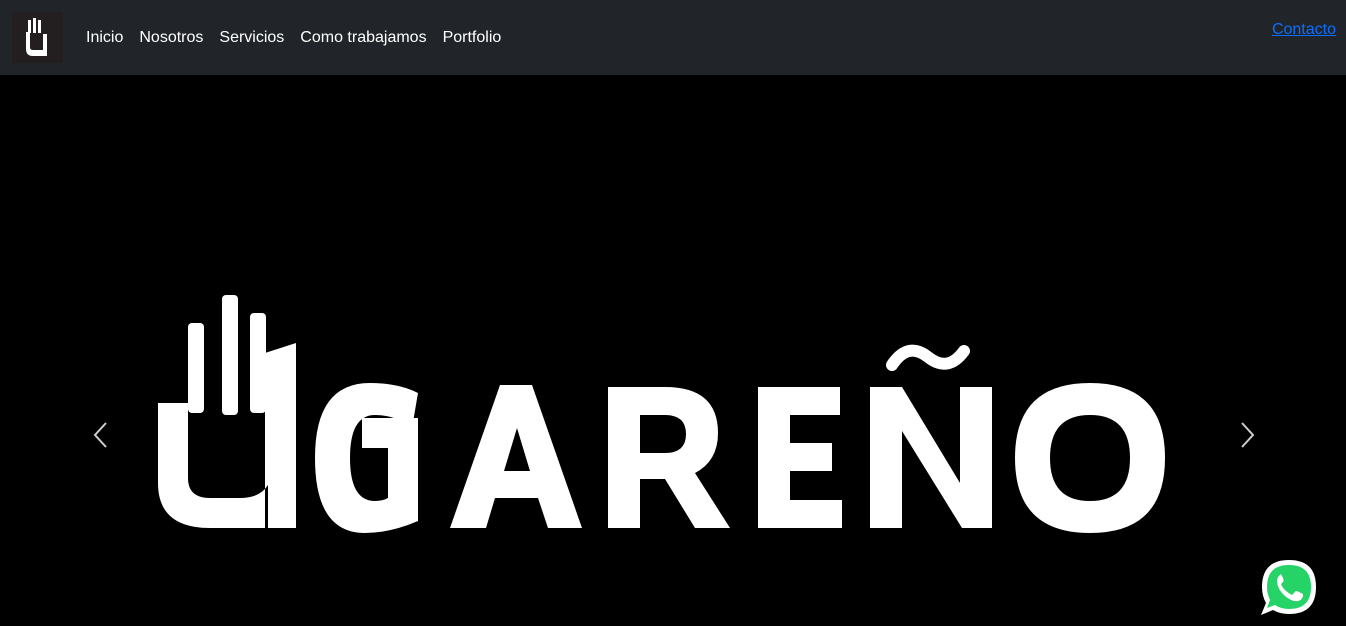  What do you see at coordinates (472, 38) in the screenshot?
I see `nav-link-portfolio: Portfolio` at bounding box center [472, 38].